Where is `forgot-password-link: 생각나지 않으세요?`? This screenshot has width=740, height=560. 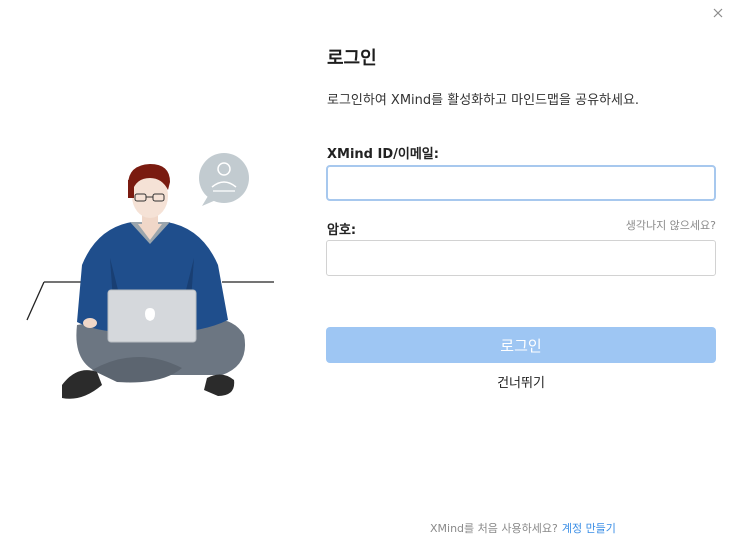 forgot-password-link: 생각나지 않으세요? is located at coordinates (671, 225).